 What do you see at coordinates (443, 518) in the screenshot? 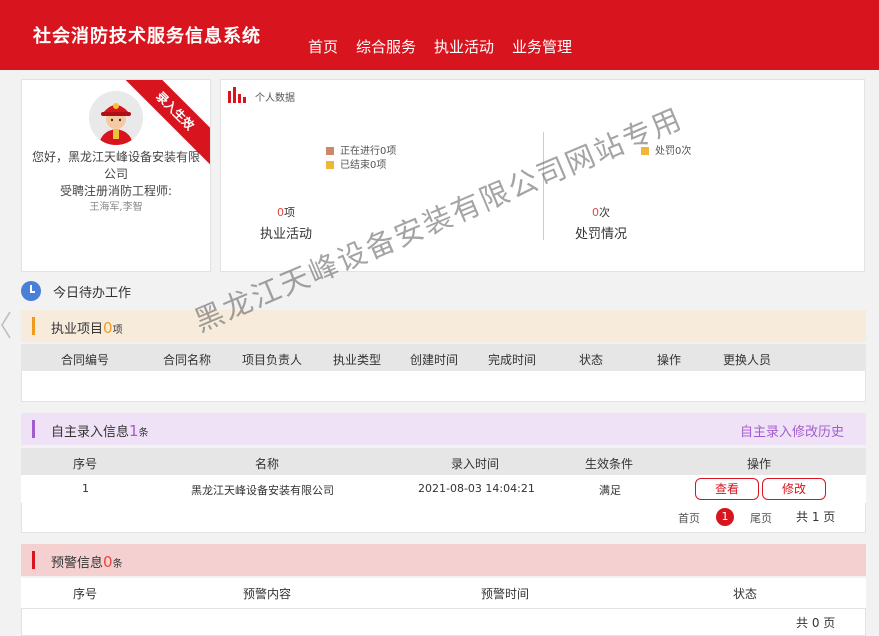
I see `self-entry-pager-area: 首页 1 尾页 共 1 页` at bounding box center [443, 518].